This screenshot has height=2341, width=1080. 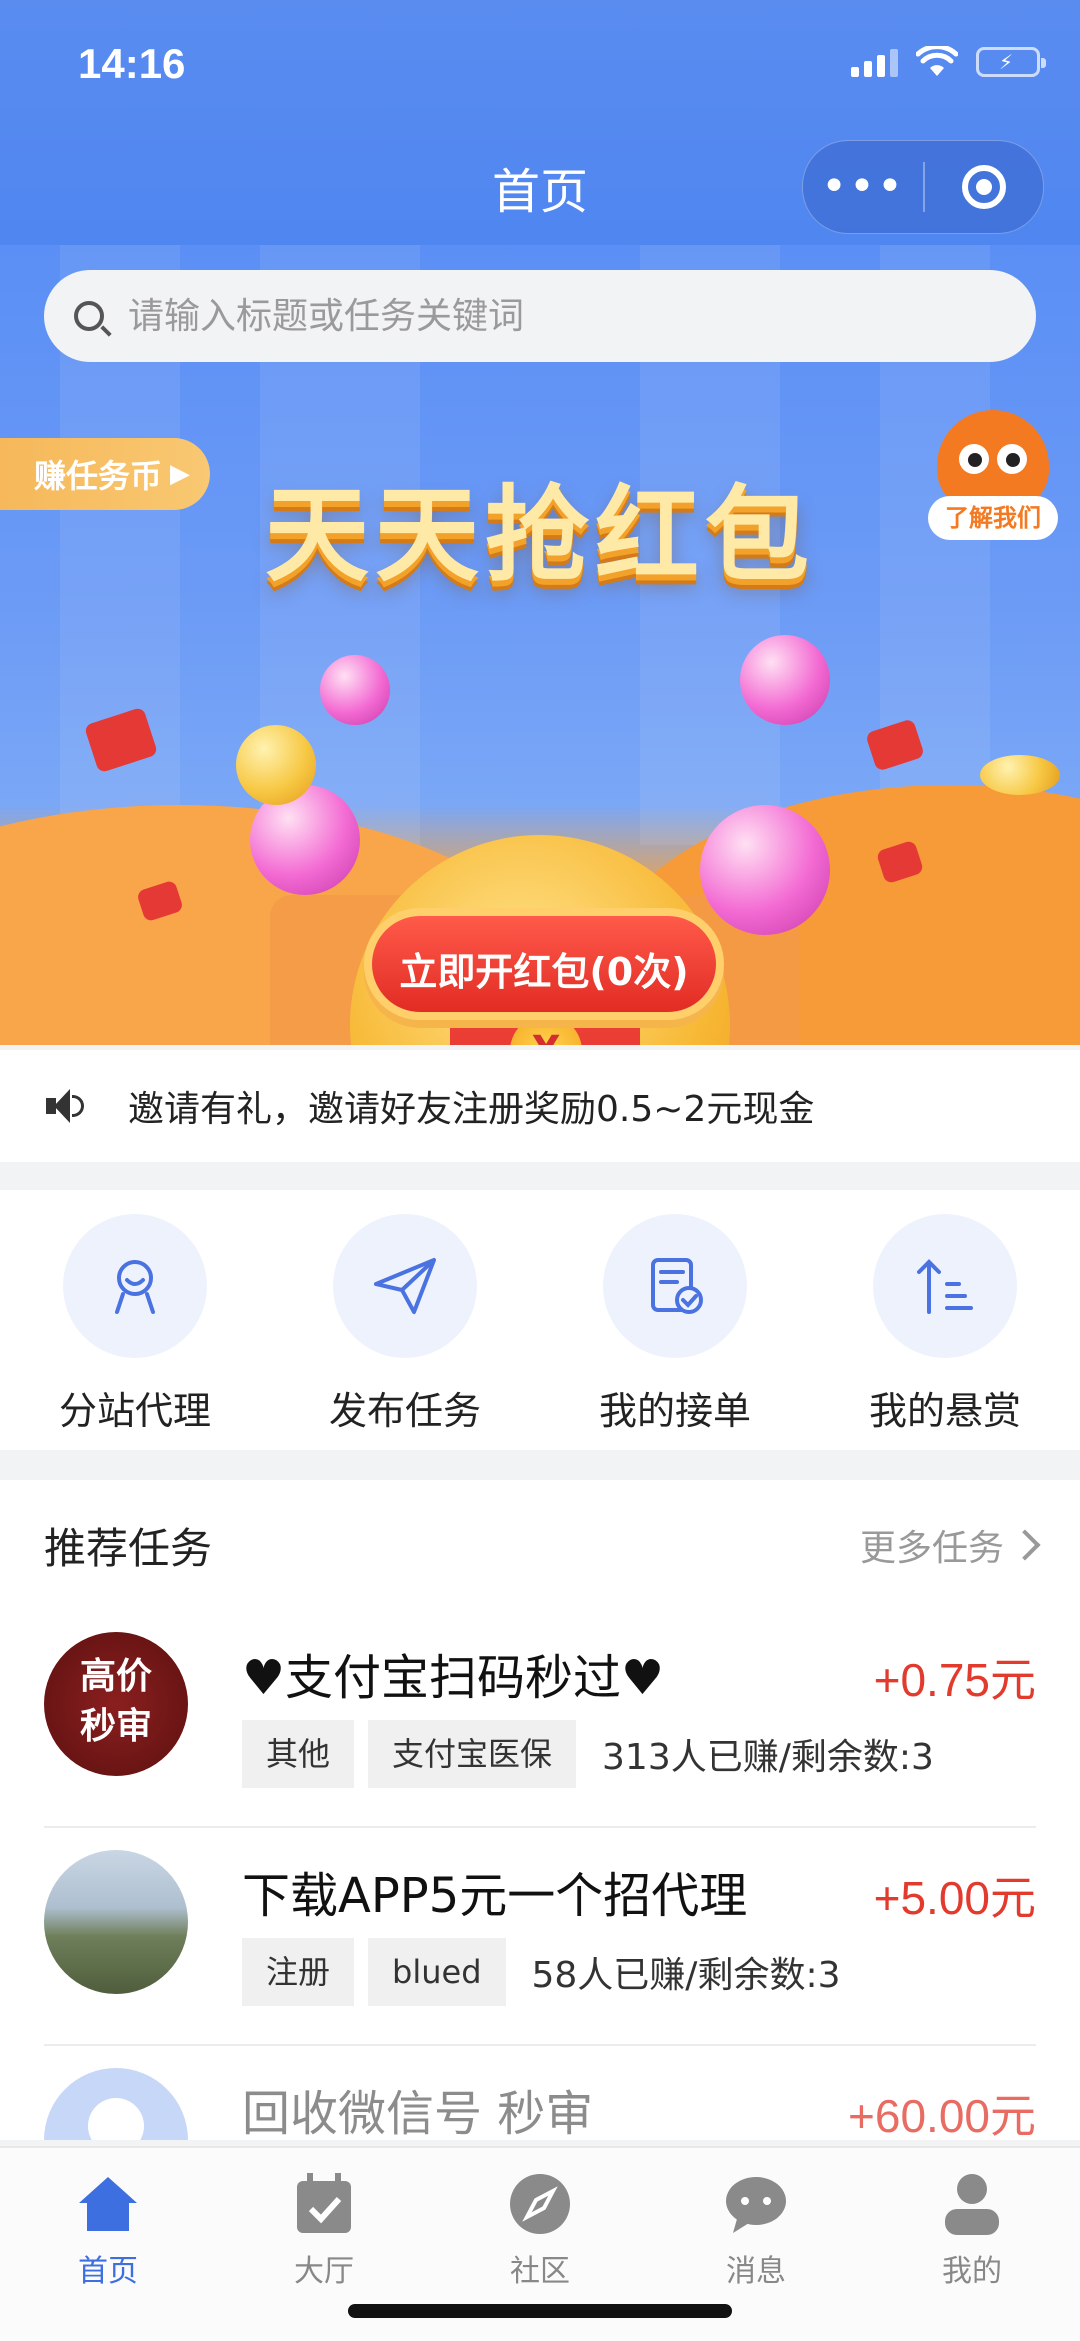 What do you see at coordinates (954, 1898) in the screenshot?
I see `task-reward: +5.00元` at bounding box center [954, 1898].